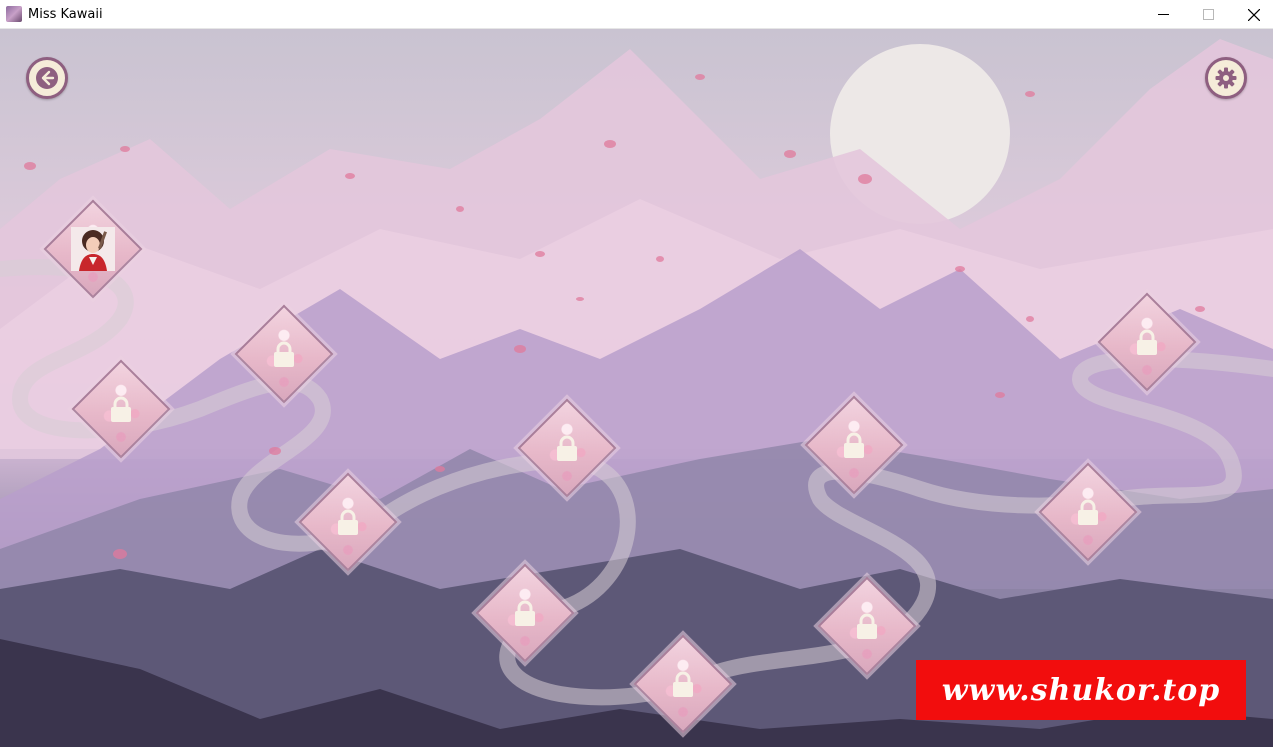 This screenshot has height=747, width=1273. I want to click on character-portrait, so click(93, 249).